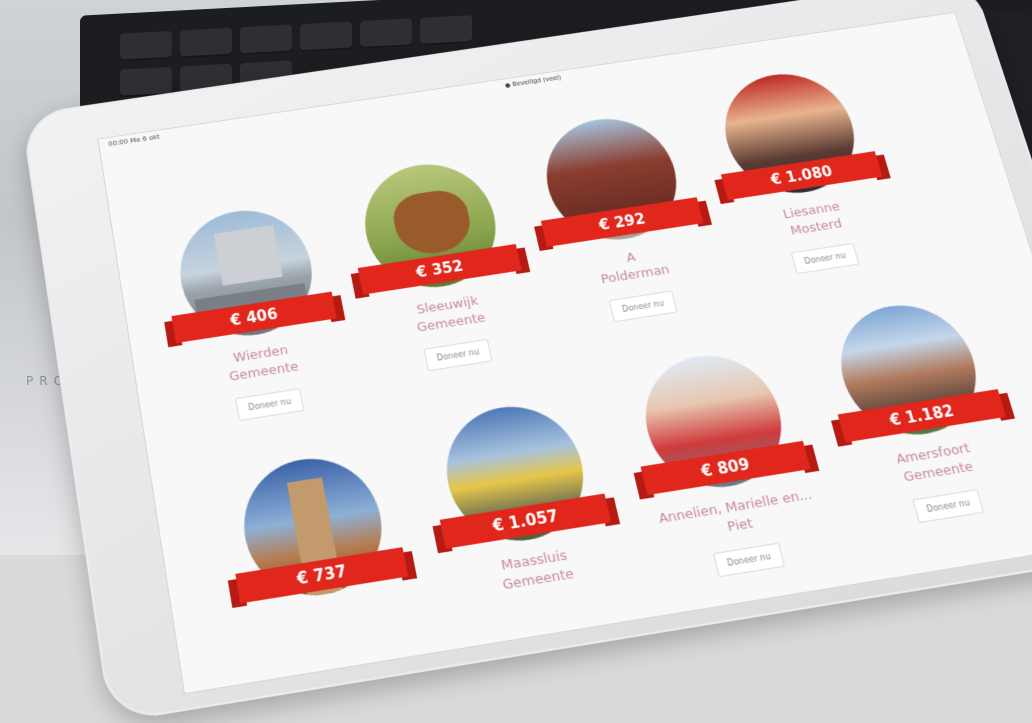 The height and width of the screenshot is (723, 1032). I want to click on address-bar: ● Beveiligd (veel), so click(532, 81).